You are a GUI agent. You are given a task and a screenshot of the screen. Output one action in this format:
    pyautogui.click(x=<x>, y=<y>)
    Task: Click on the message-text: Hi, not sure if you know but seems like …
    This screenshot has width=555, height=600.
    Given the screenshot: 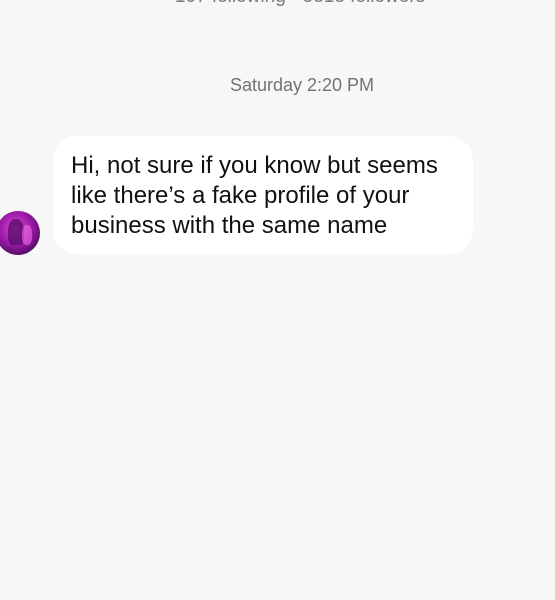 What is the action you would take?
    pyautogui.click(x=254, y=195)
    